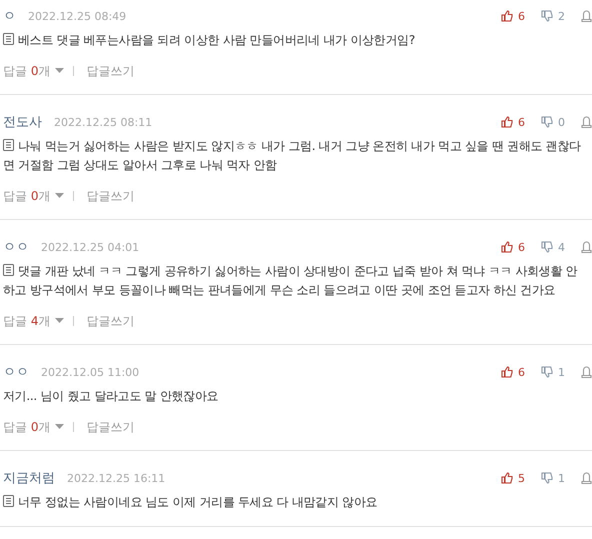 This screenshot has width=592, height=539. I want to click on comment-date: 2022.12.25 08:11, so click(103, 122).